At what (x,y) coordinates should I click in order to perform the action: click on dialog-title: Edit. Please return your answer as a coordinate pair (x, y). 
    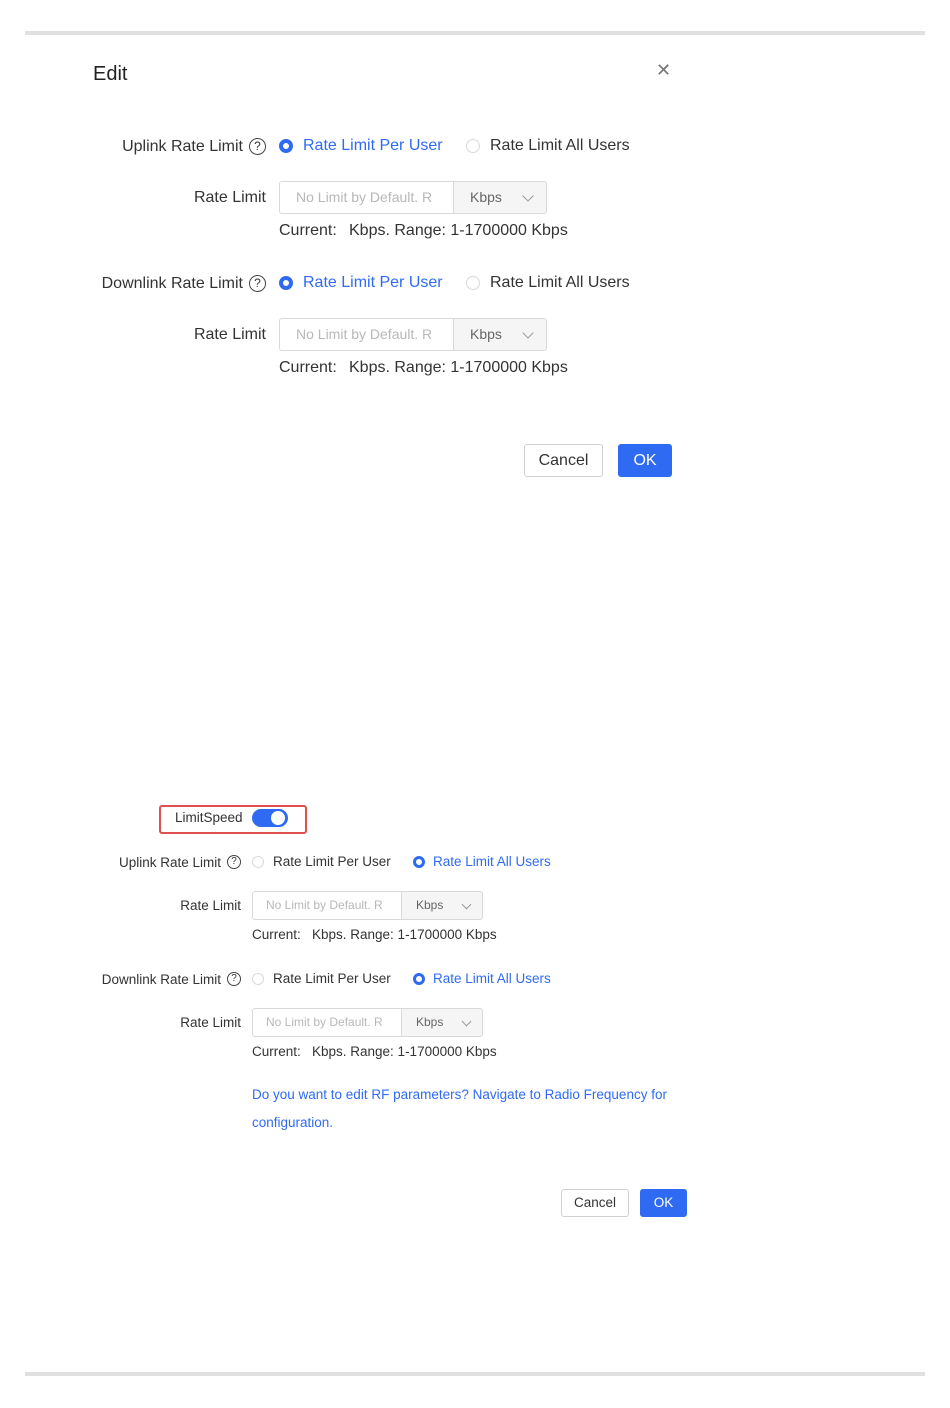
    Looking at the image, I should click on (110, 74).